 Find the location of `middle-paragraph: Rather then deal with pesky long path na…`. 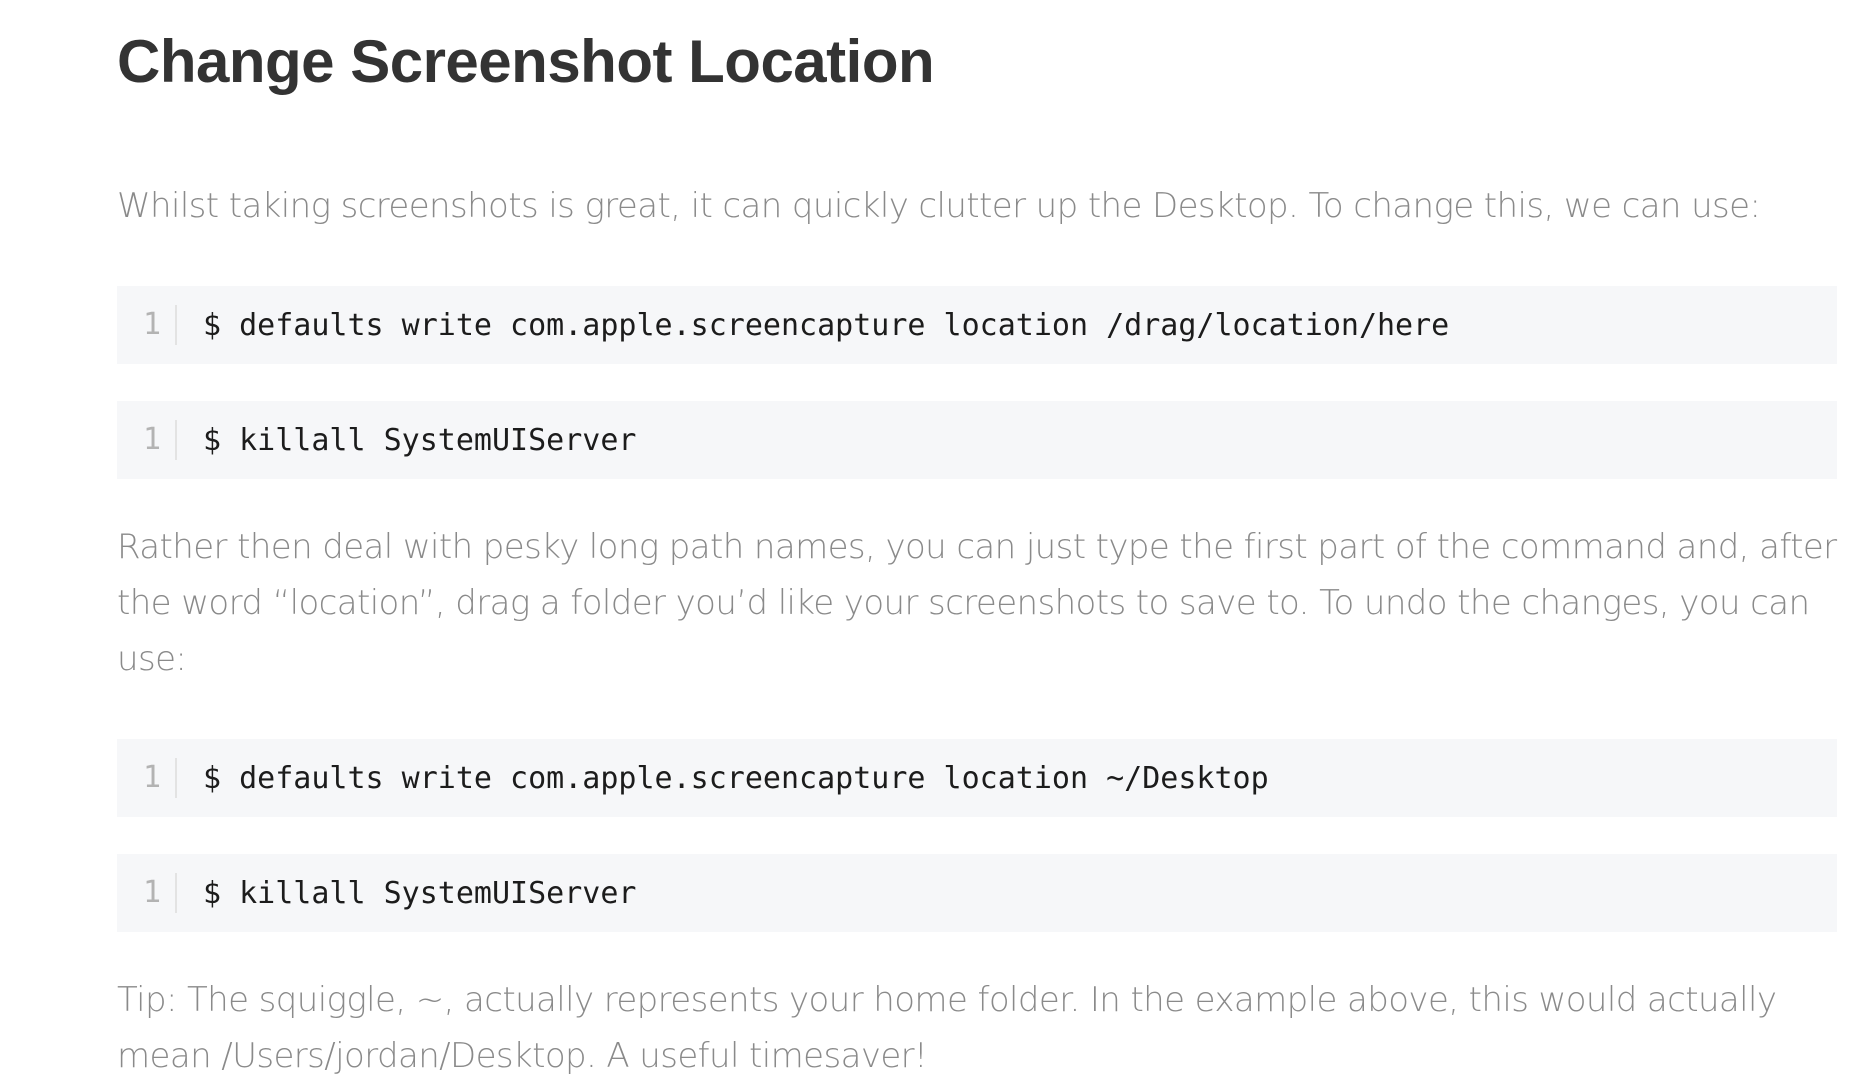

middle-paragraph: Rather then deal with pesky long path na… is located at coordinates (977, 603).